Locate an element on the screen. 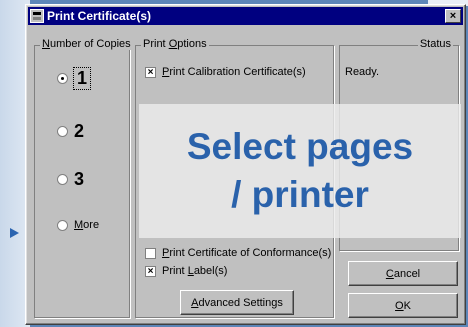 This screenshot has height=327, width=468. copies-option-label: 3 is located at coordinates (79, 179).